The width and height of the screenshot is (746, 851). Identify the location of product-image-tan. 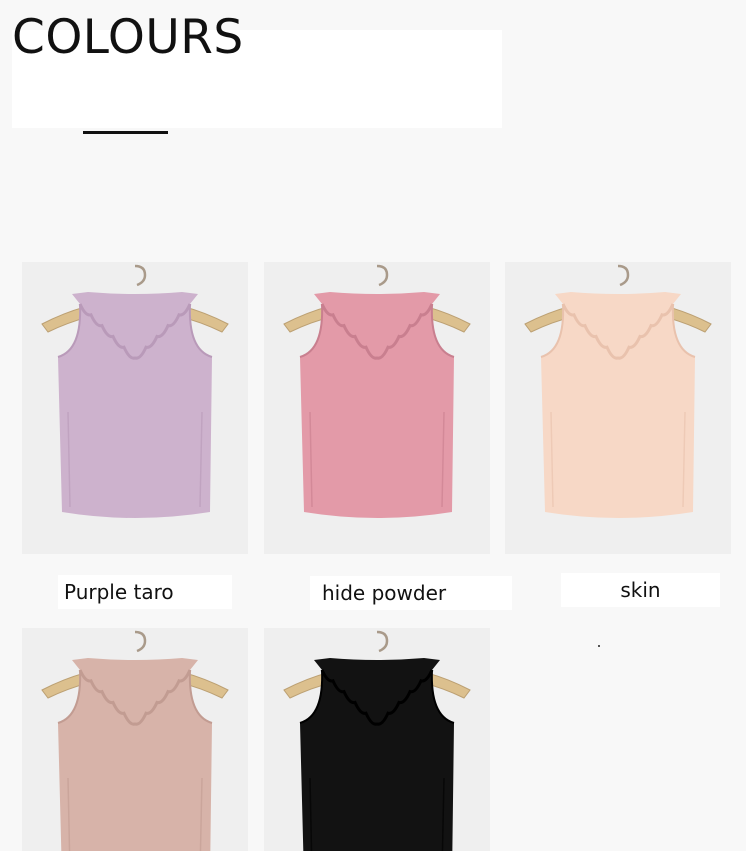
(135, 739).